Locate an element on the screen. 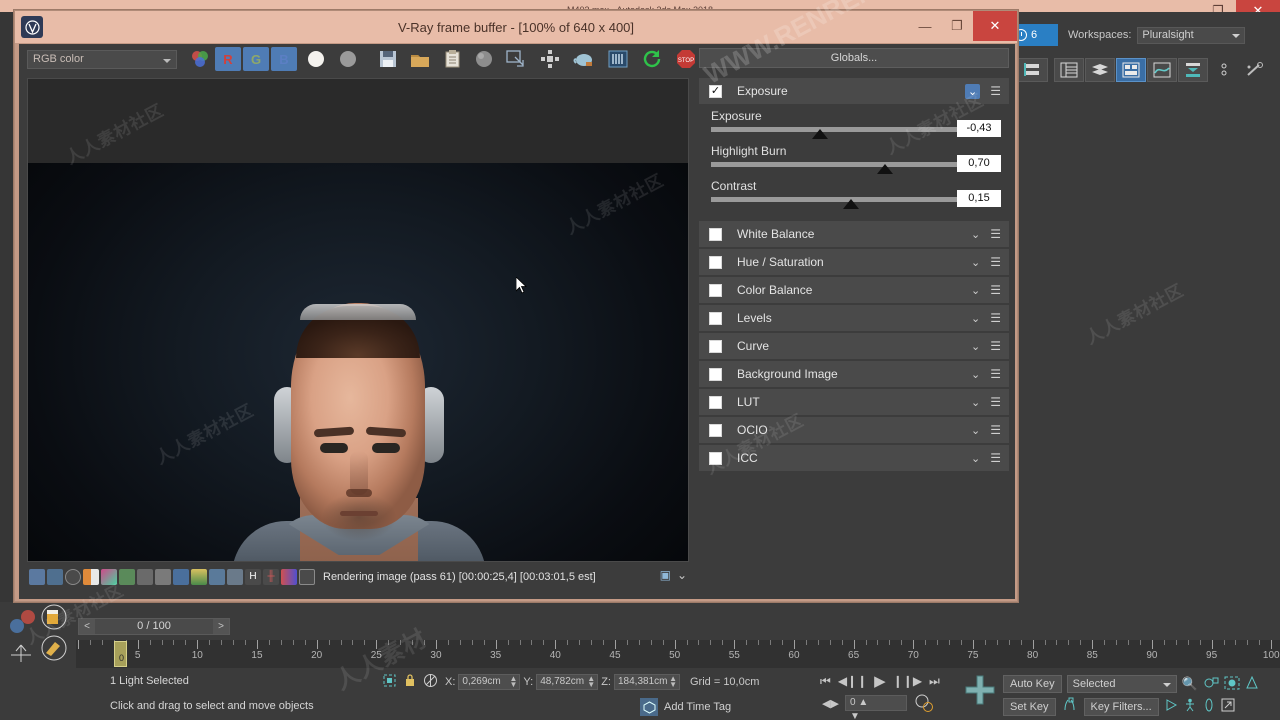 The width and height of the screenshot is (1280, 720). correction-group-header: Hue / Saturation ⌄ ☰ is located at coordinates (854, 262).